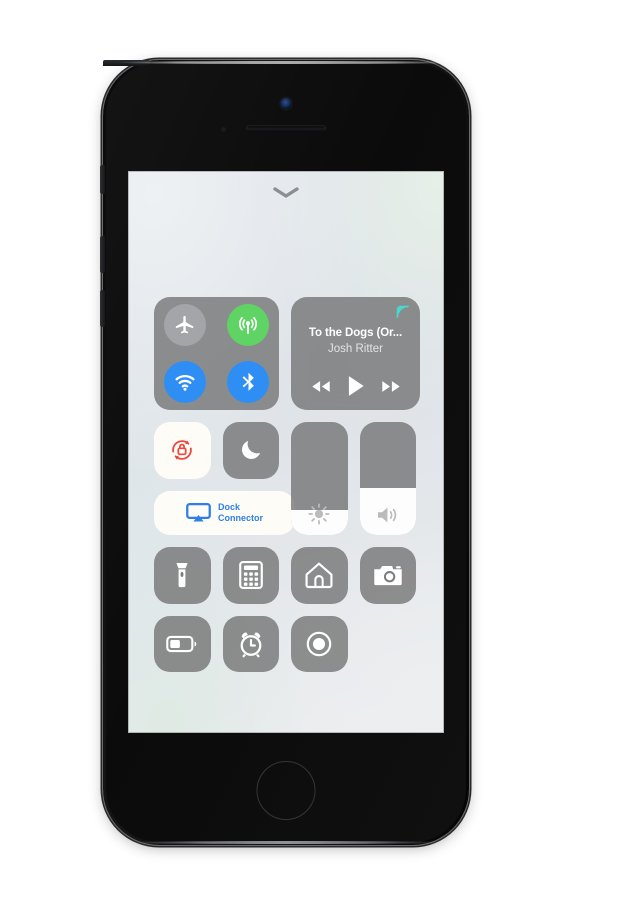  Describe the element at coordinates (250, 575) in the screenshot. I see `calculator-button` at that location.